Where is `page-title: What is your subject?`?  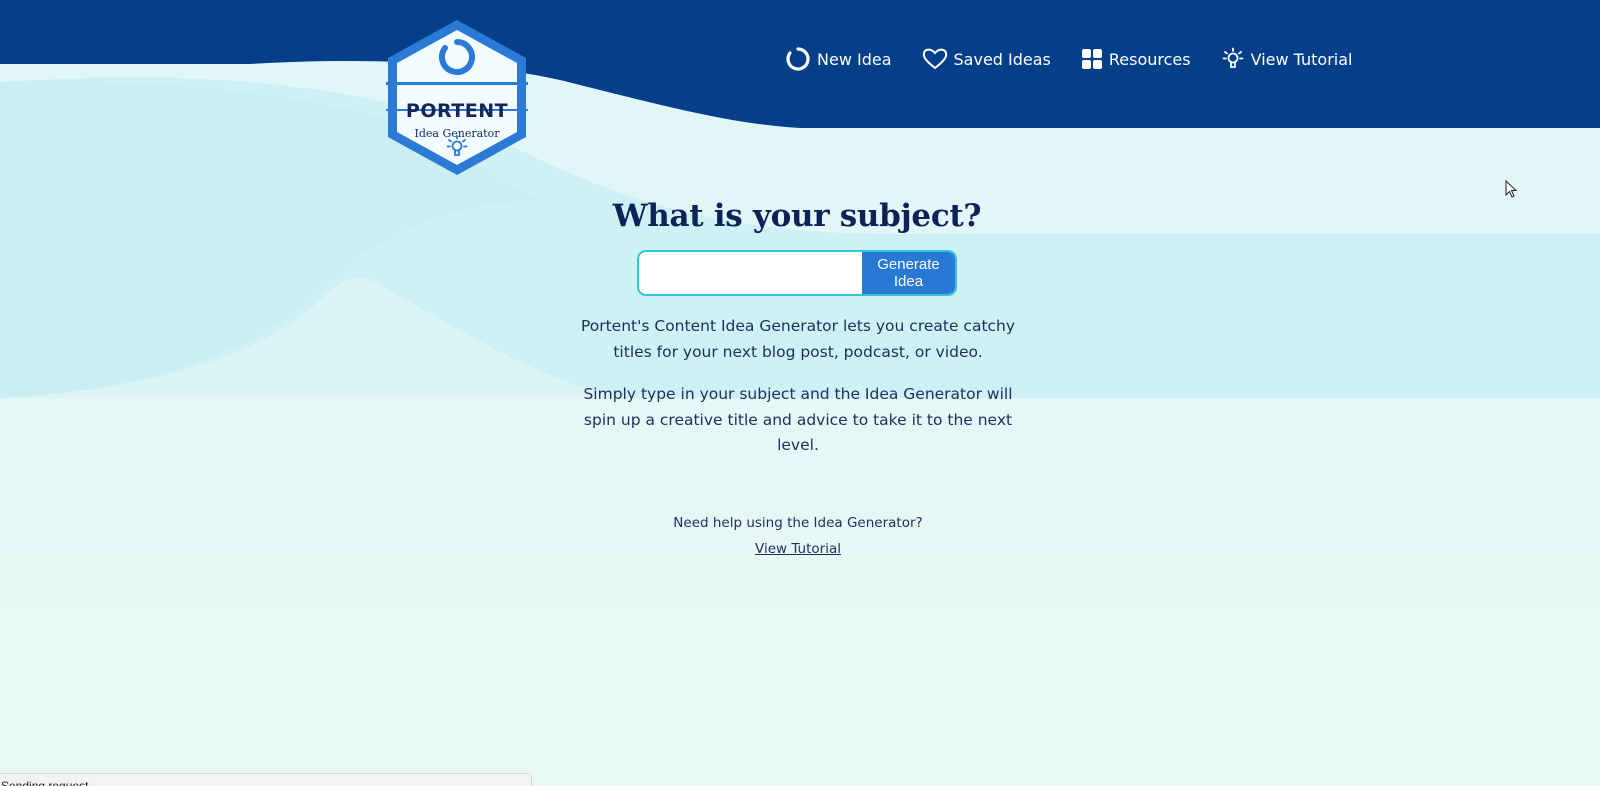 page-title: What is your subject? is located at coordinates (797, 216).